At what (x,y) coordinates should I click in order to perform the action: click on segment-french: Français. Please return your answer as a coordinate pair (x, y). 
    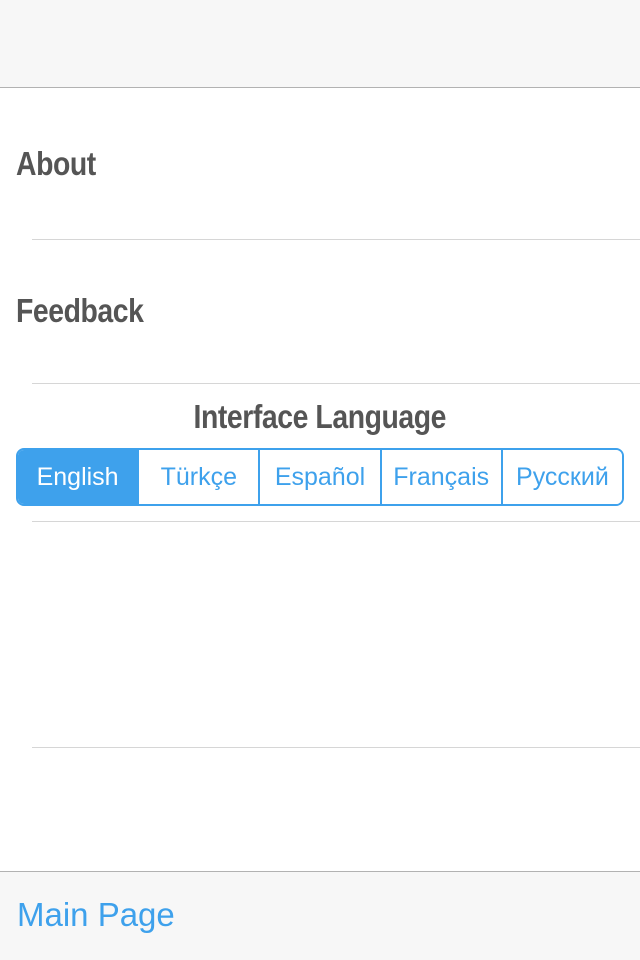
    Looking at the image, I should click on (442, 477).